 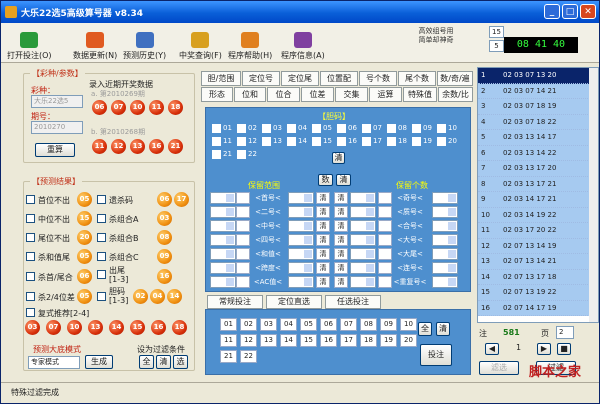 What do you see at coordinates (55, 150) in the screenshot?
I see `recalc-button: 重算` at bounding box center [55, 150].